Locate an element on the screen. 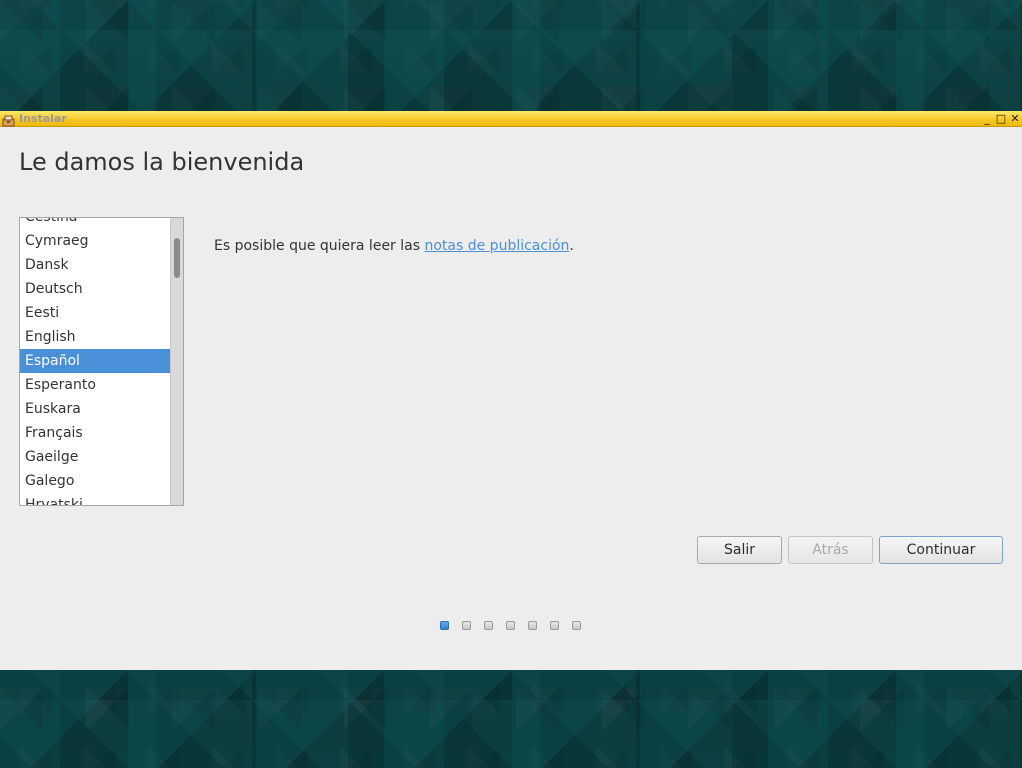  close-icon: ✕ is located at coordinates (1015, 118).